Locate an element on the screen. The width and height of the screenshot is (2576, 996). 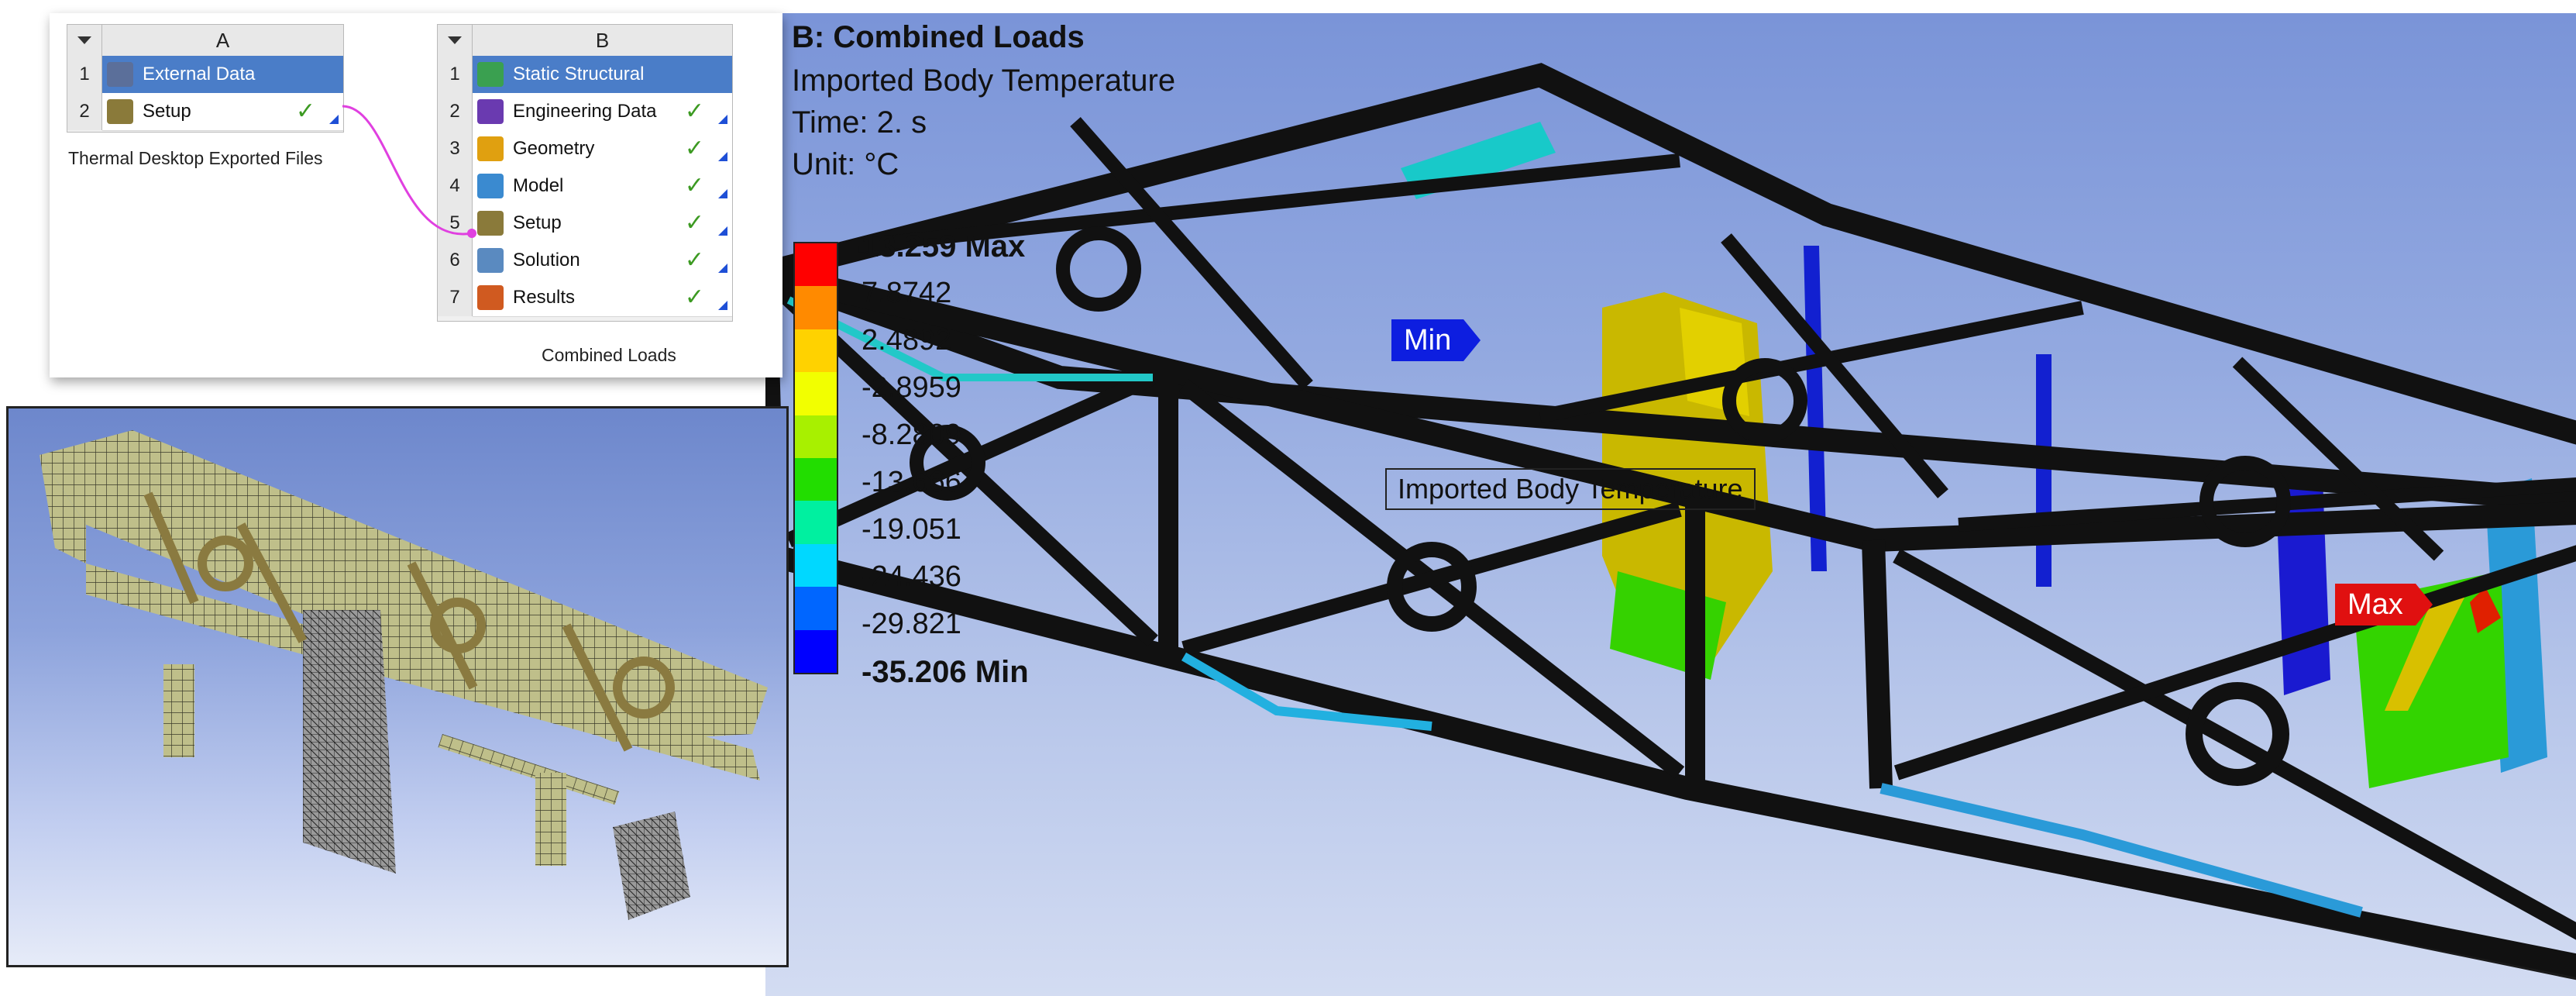
schematic-cell-setup: 5 Setup ✓ is located at coordinates (585, 224).